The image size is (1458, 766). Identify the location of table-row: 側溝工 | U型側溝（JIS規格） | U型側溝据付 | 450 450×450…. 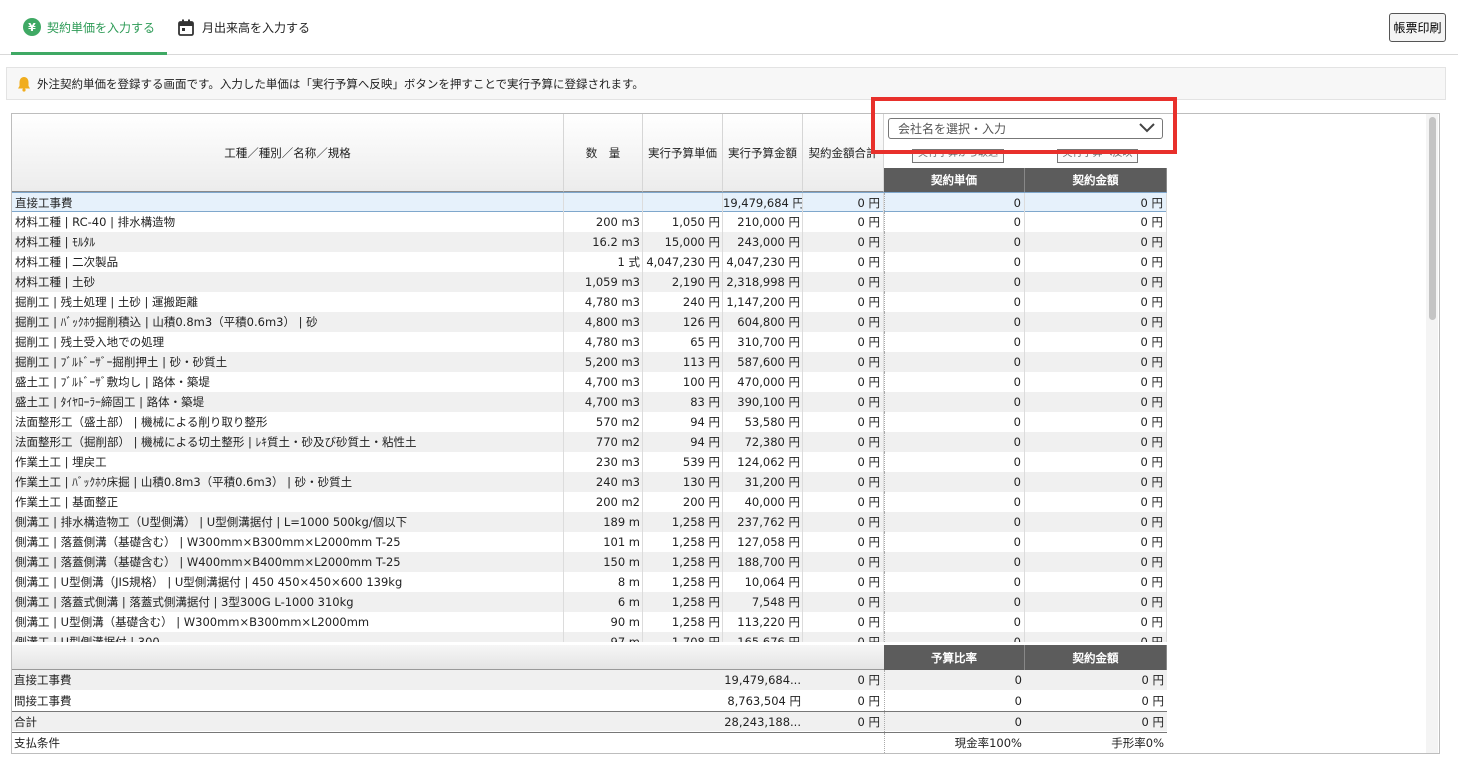
(589, 582).